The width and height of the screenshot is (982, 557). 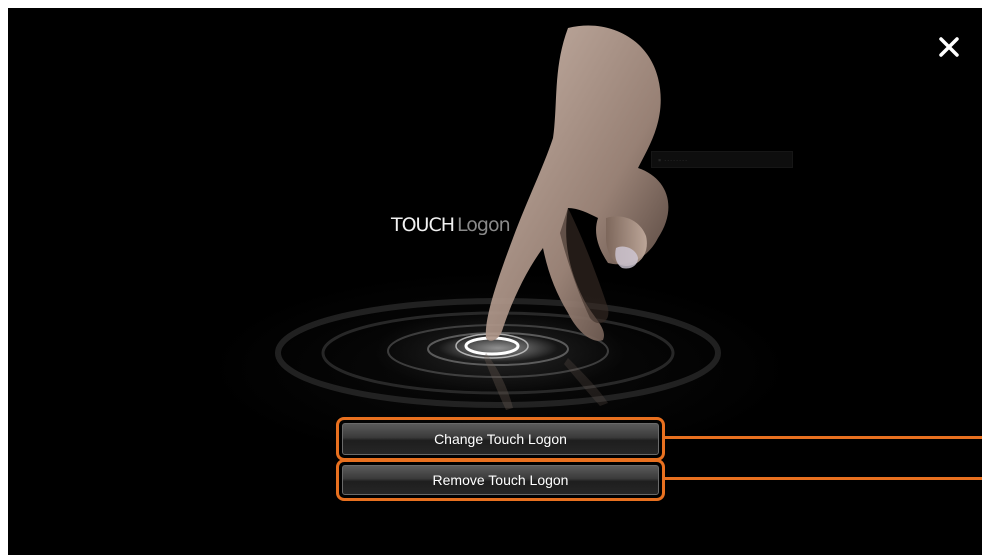 What do you see at coordinates (577, 183) in the screenshot?
I see `hand-shape` at bounding box center [577, 183].